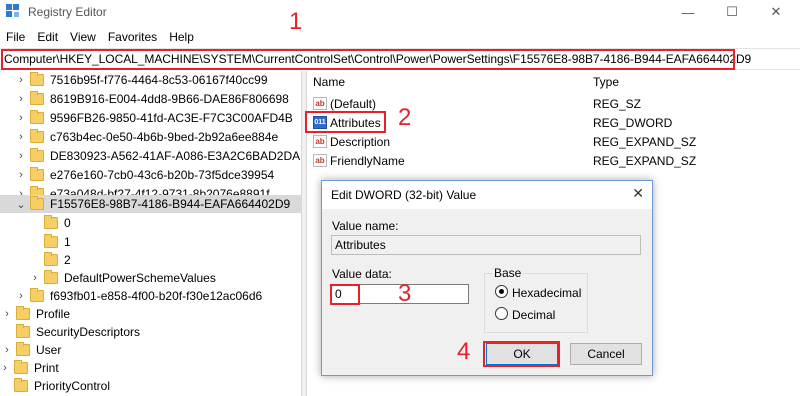  What do you see at coordinates (150, 368) in the screenshot?
I see `tree-item: › Print` at bounding box center [150, 368].